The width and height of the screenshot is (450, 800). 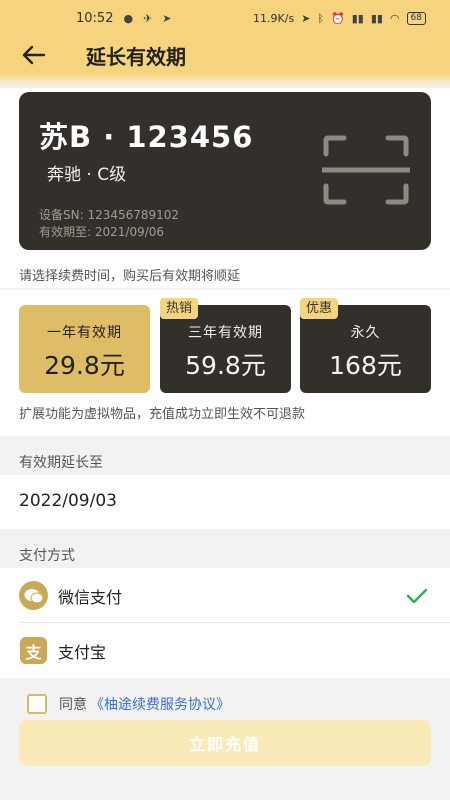 What do you see at coordinates (365, 365) in the screenshot?
I see `plan-price: 168元` at bounding box center [365, 365].